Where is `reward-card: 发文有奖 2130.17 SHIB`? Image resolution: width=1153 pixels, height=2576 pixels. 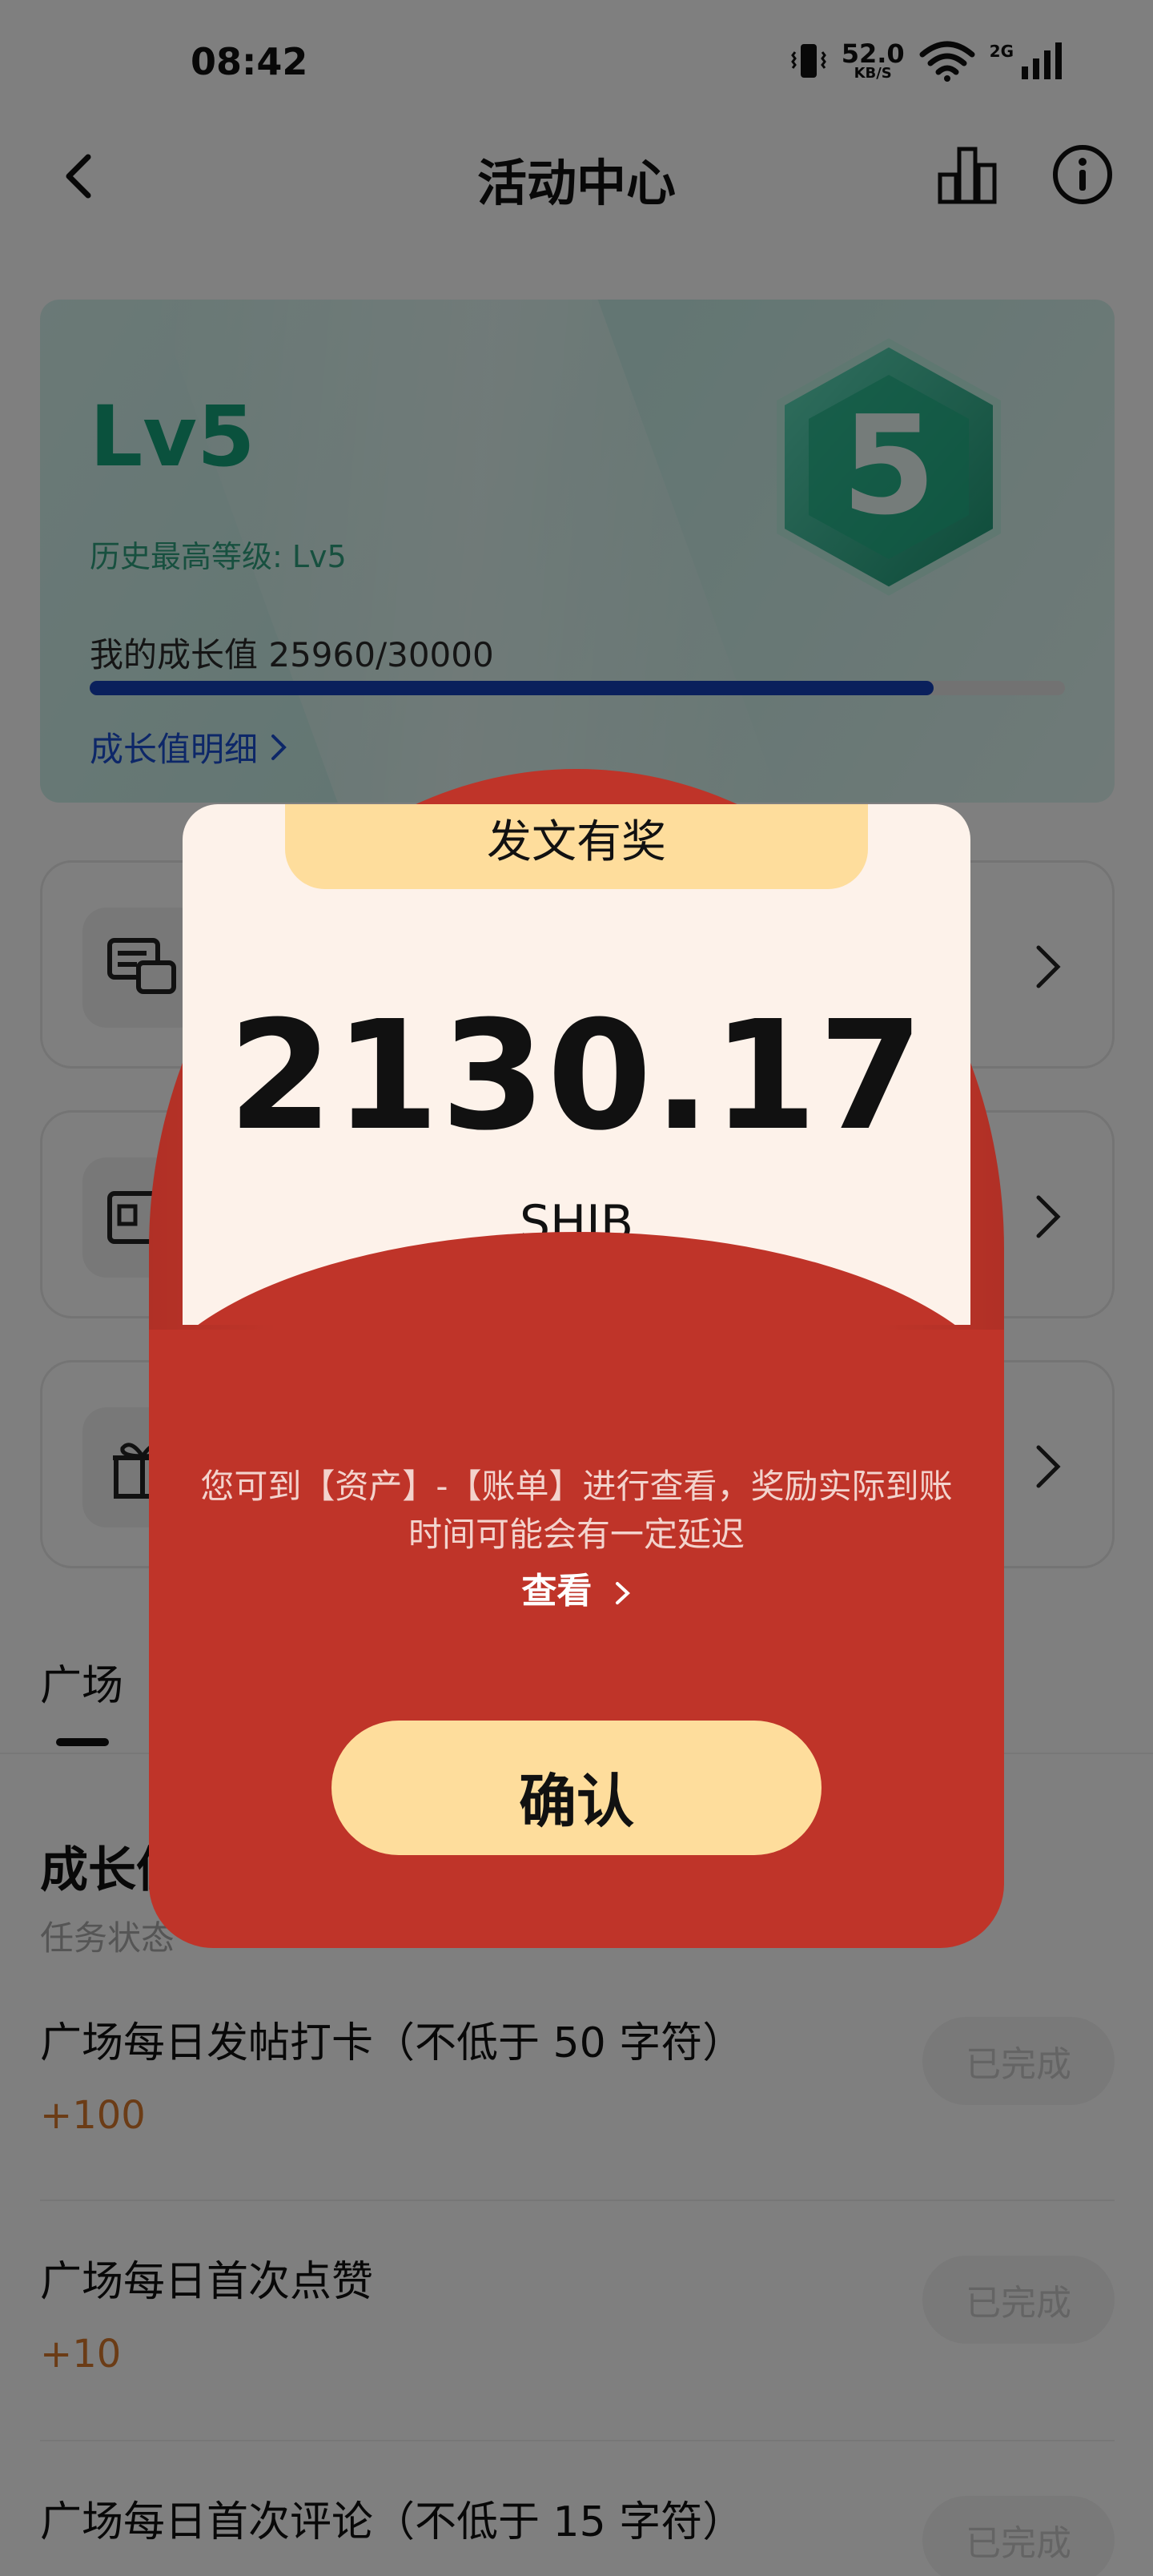 reward-card: 发文有奖 2130.17 SHIB is located at coordinates (576, 1064).